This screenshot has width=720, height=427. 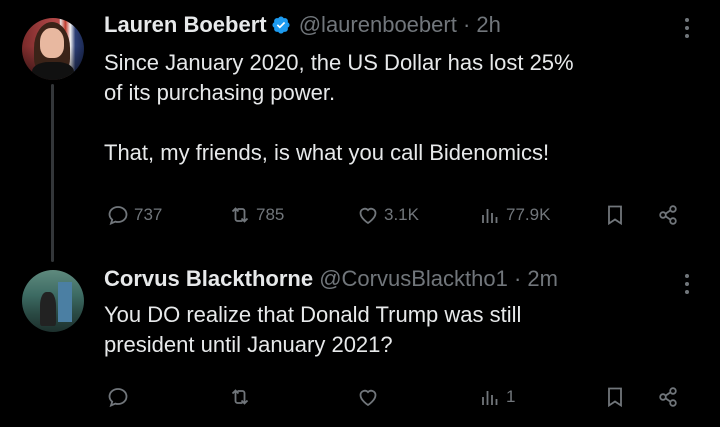 I want to click on repost-count: 785, so click(x=270, y=214).